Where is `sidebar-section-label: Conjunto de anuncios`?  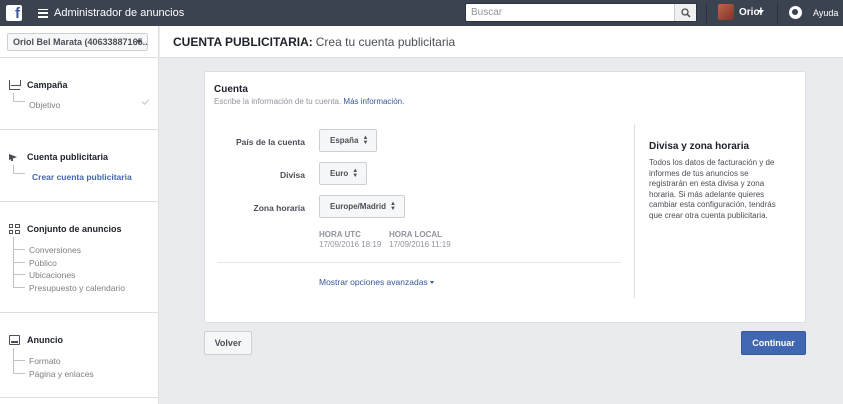 sidebar-section-label: Conjunto de anuncios is located at coordinates (74, 229).